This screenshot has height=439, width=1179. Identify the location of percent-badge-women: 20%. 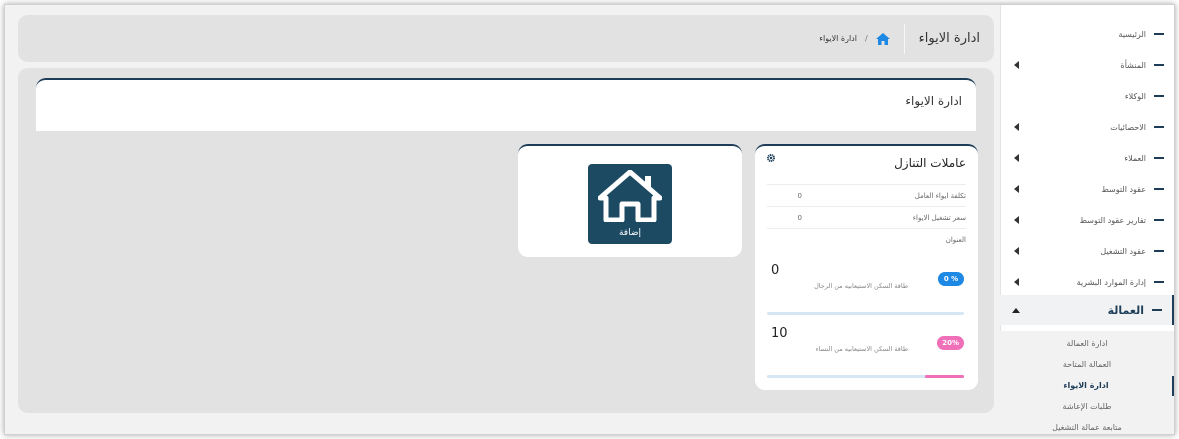
(950, 343).